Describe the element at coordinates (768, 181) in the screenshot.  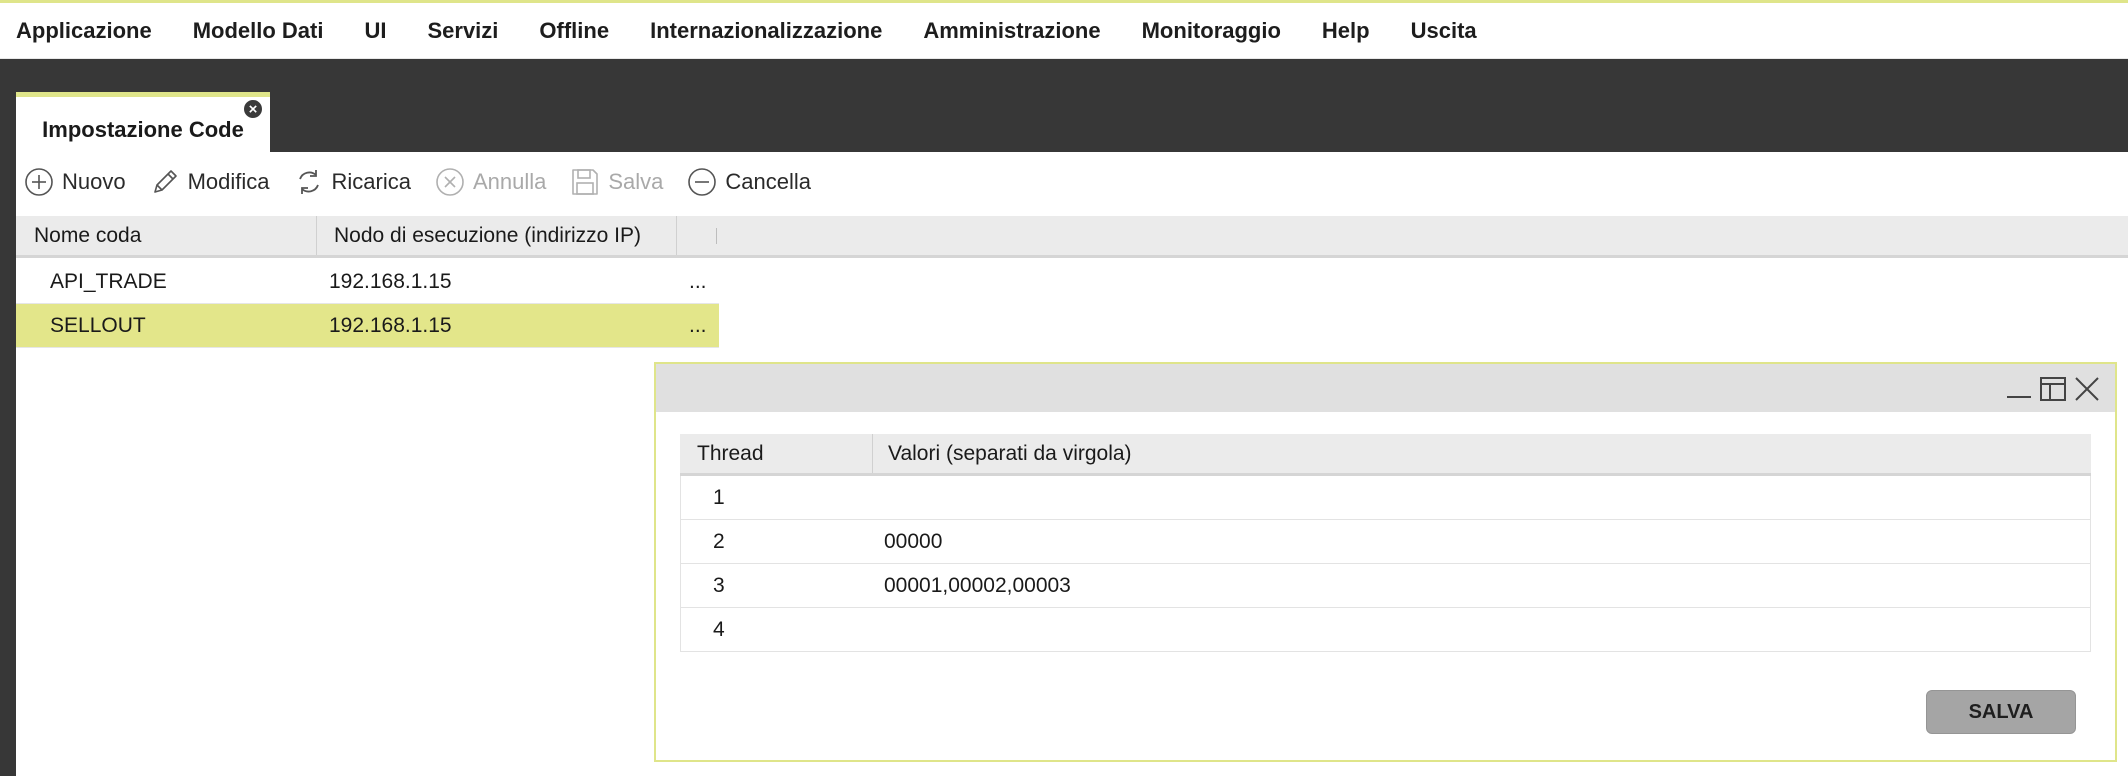
I see `delete-button-label: Cancella` at that location.